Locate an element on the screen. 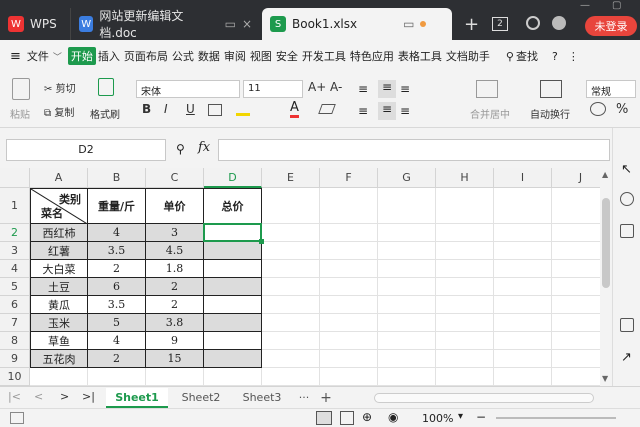  zoom-level: 100% is located at coordinates (437, 418).